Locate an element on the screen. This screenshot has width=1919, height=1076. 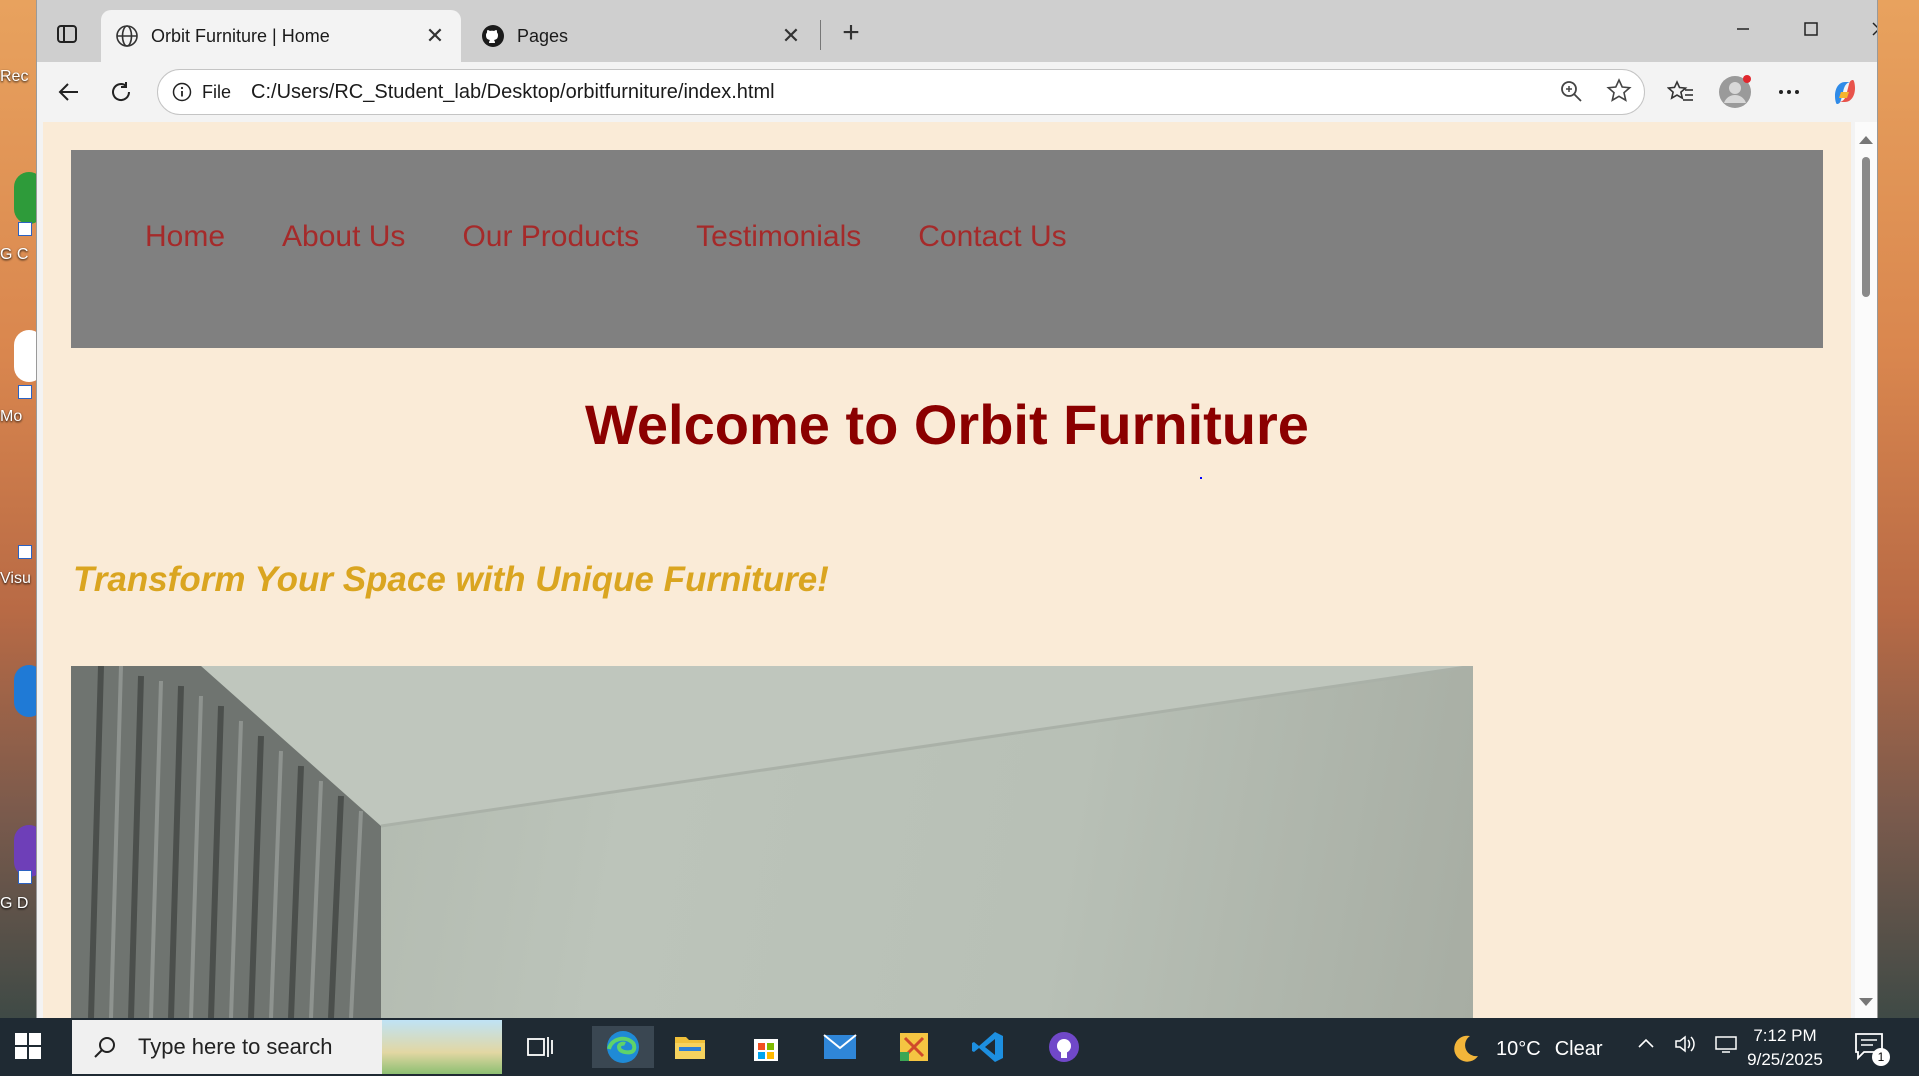
refresh-icon is located at coordinates (121, 91).